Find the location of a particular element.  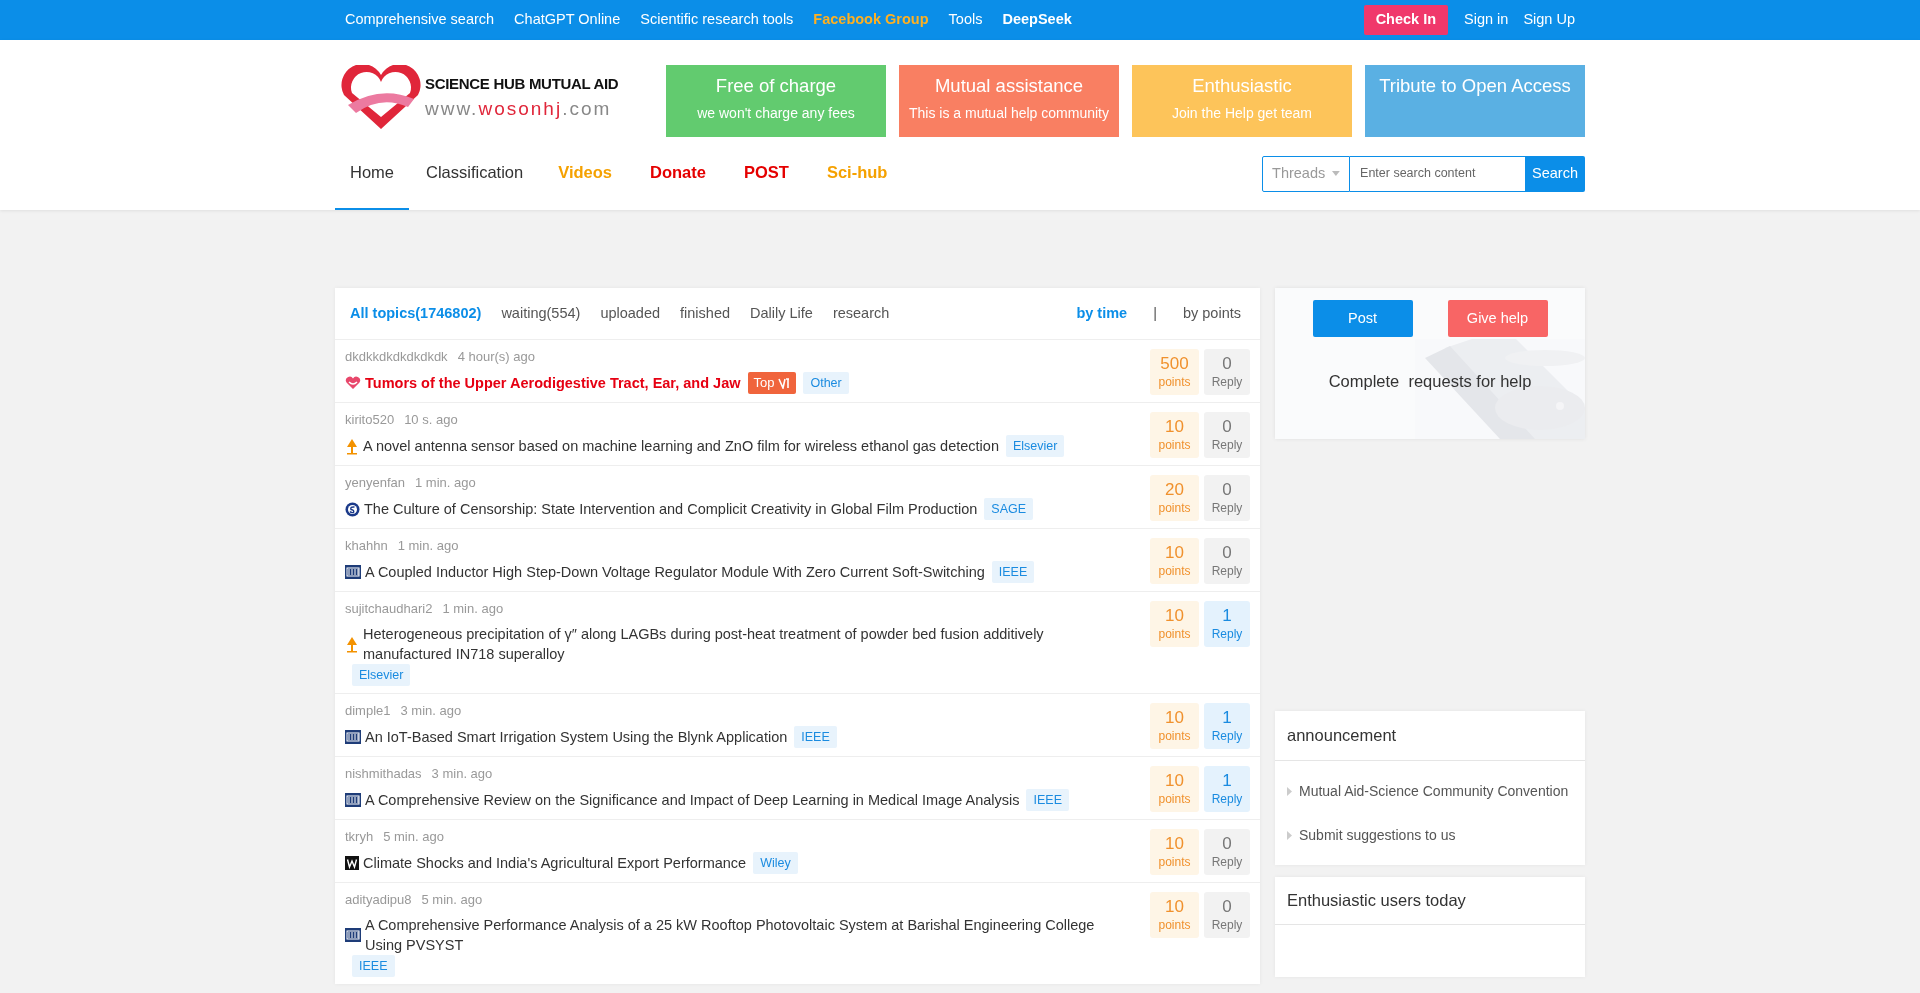

topic-title: A Comprehensive Performance Analysis of a 25 kW Rooftop Photovoltaic System at Barishal Engineering College Using PVSYST is located at coordinates (747, 935).